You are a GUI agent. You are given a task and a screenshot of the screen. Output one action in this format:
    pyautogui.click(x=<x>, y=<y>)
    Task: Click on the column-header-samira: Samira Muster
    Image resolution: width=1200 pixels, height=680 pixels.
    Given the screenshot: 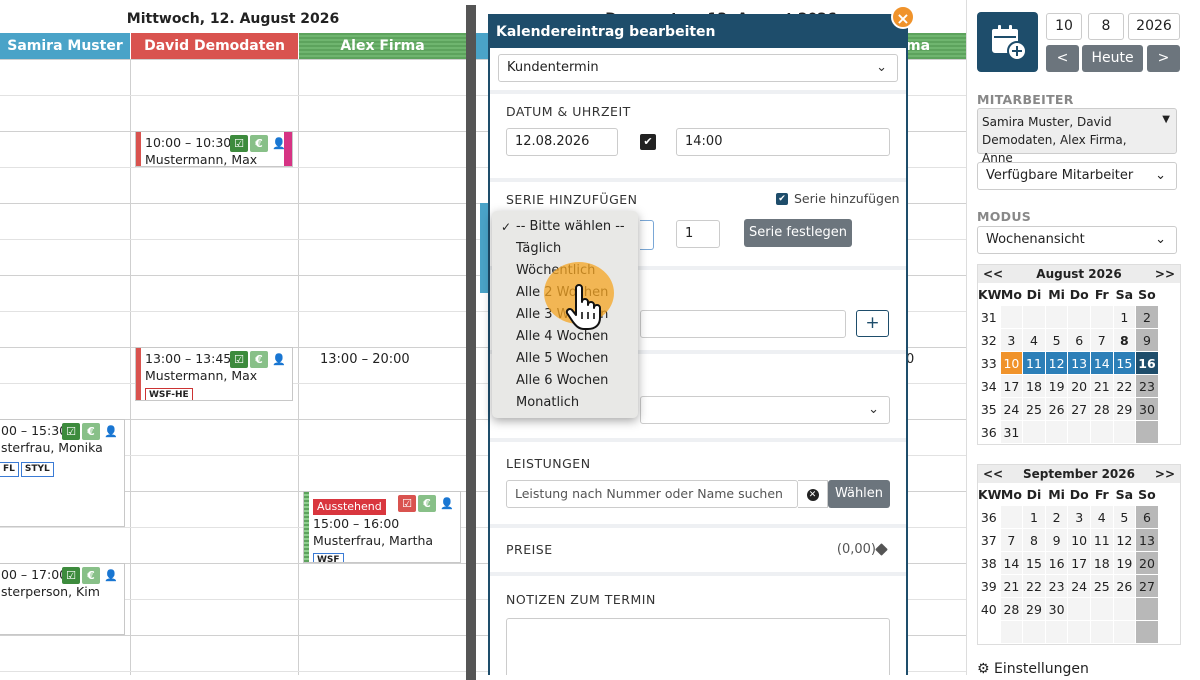 What is the action you would take?
    pyautogui.click(x=65, y=46)
    